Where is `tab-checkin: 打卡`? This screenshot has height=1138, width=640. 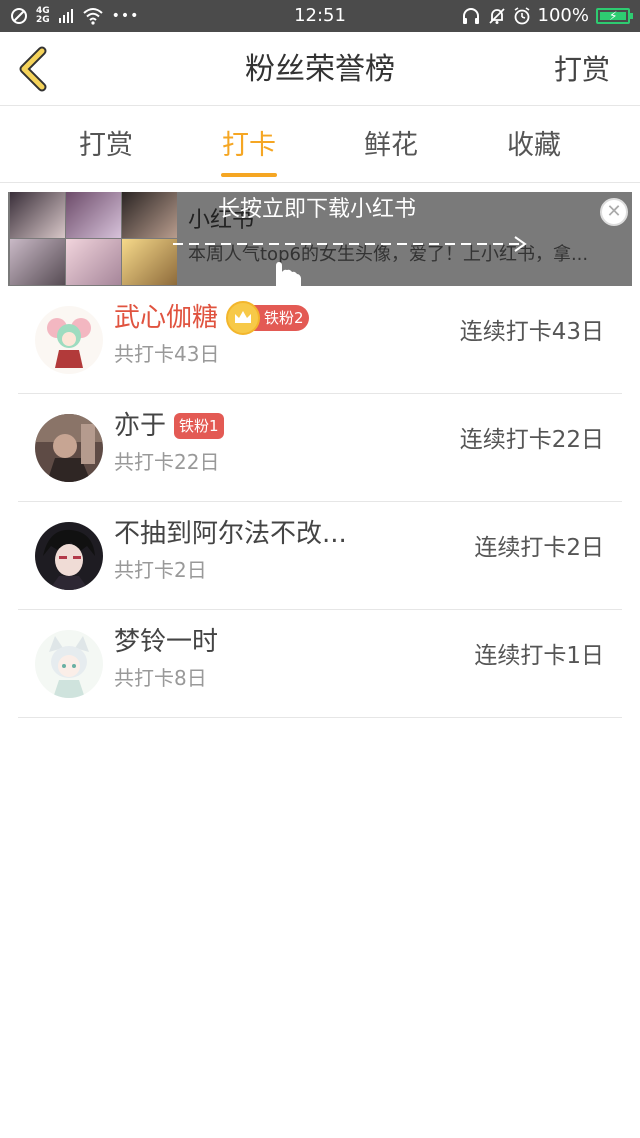 tab-checkin: 打卡 is located at coordinates (249, 146).